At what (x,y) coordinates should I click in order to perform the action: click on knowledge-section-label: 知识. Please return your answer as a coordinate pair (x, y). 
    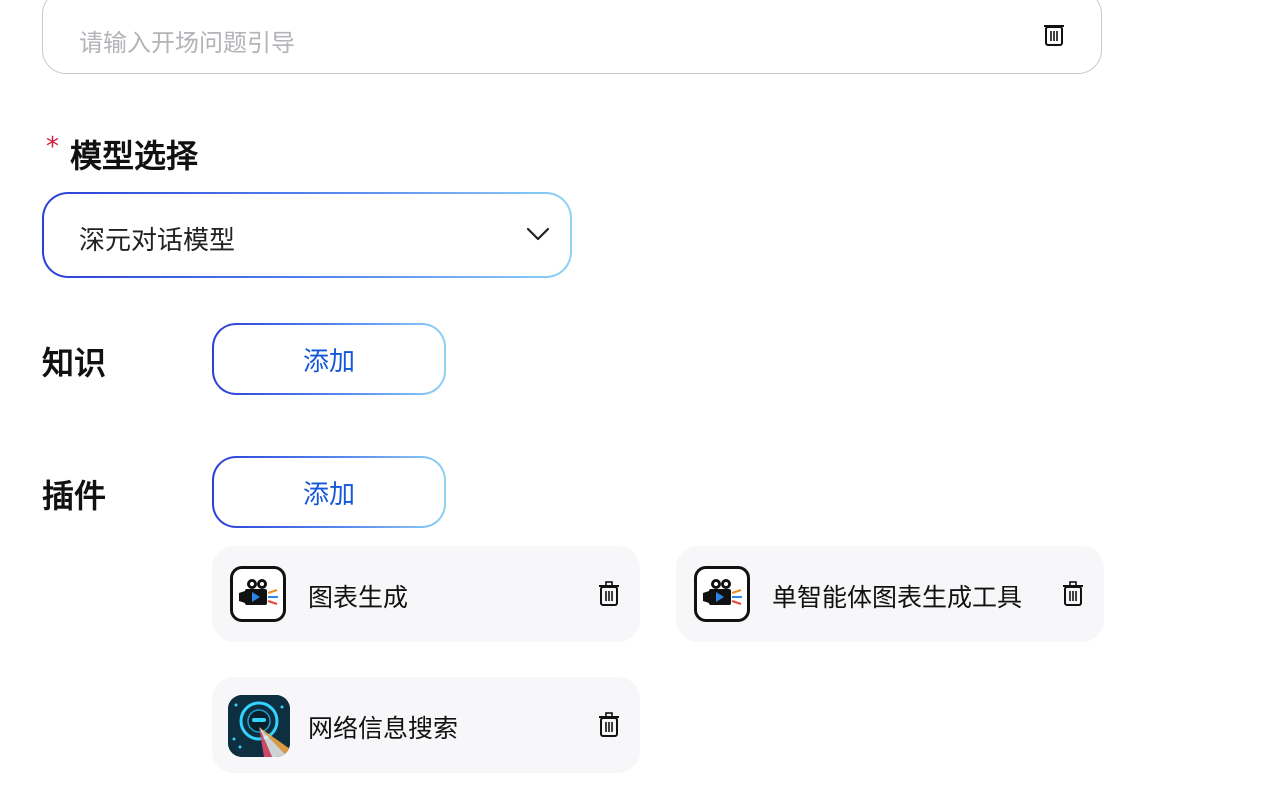
    Looking at the image, I should click on (74, 363).